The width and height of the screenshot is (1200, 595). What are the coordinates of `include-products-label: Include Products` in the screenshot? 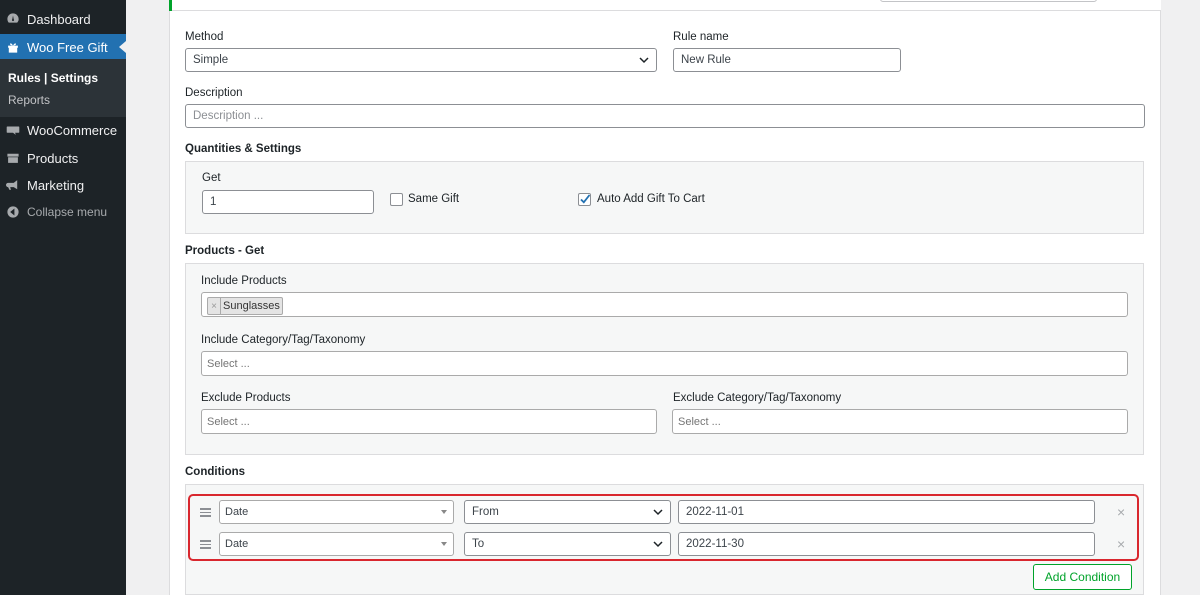 It's located at (244, 281).